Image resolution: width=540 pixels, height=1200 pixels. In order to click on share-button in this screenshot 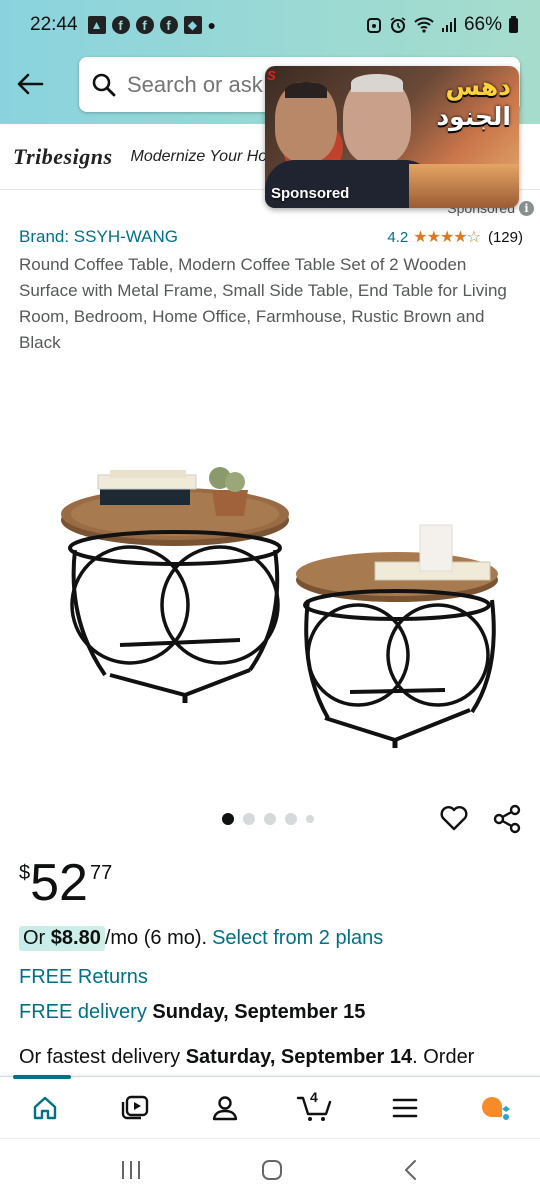, I will do `click(507, 819)`.